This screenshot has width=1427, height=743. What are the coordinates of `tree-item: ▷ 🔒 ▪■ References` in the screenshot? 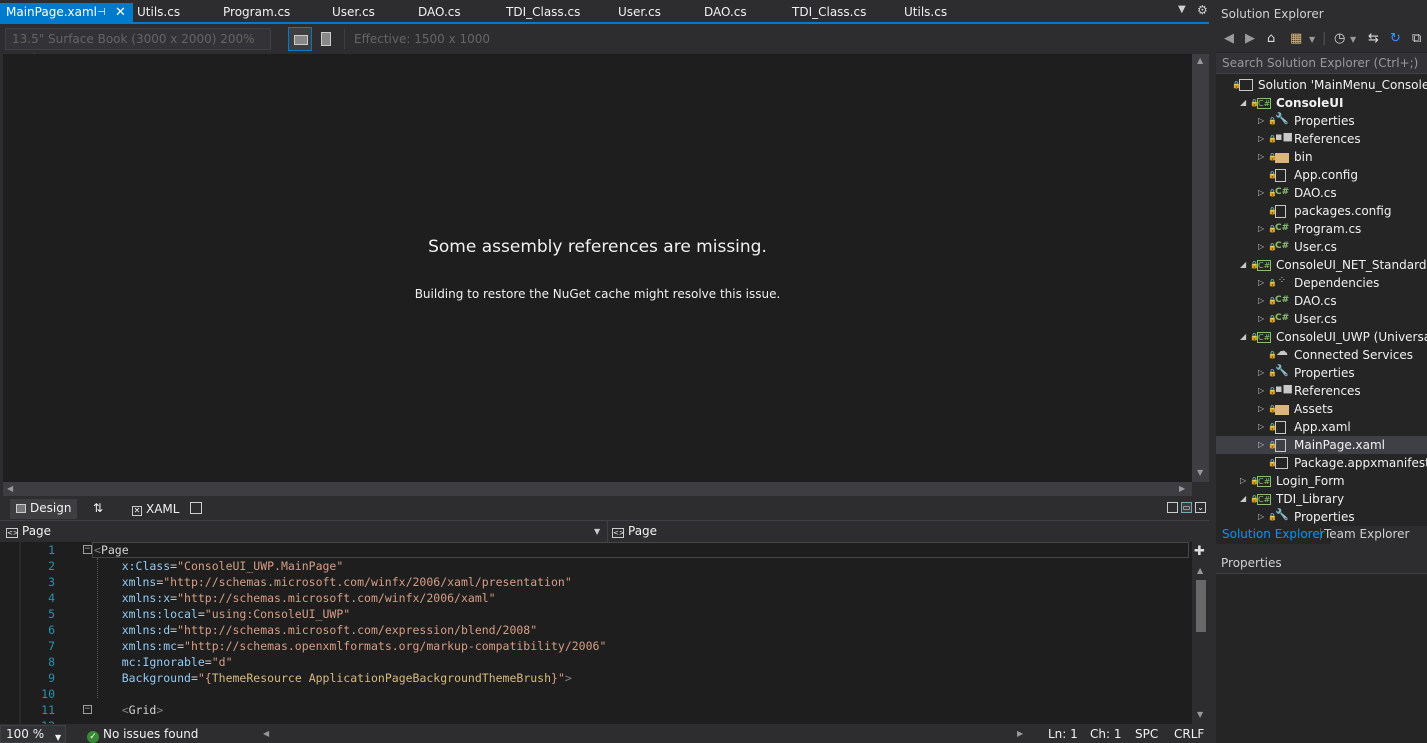 It's located at (1321, 391).